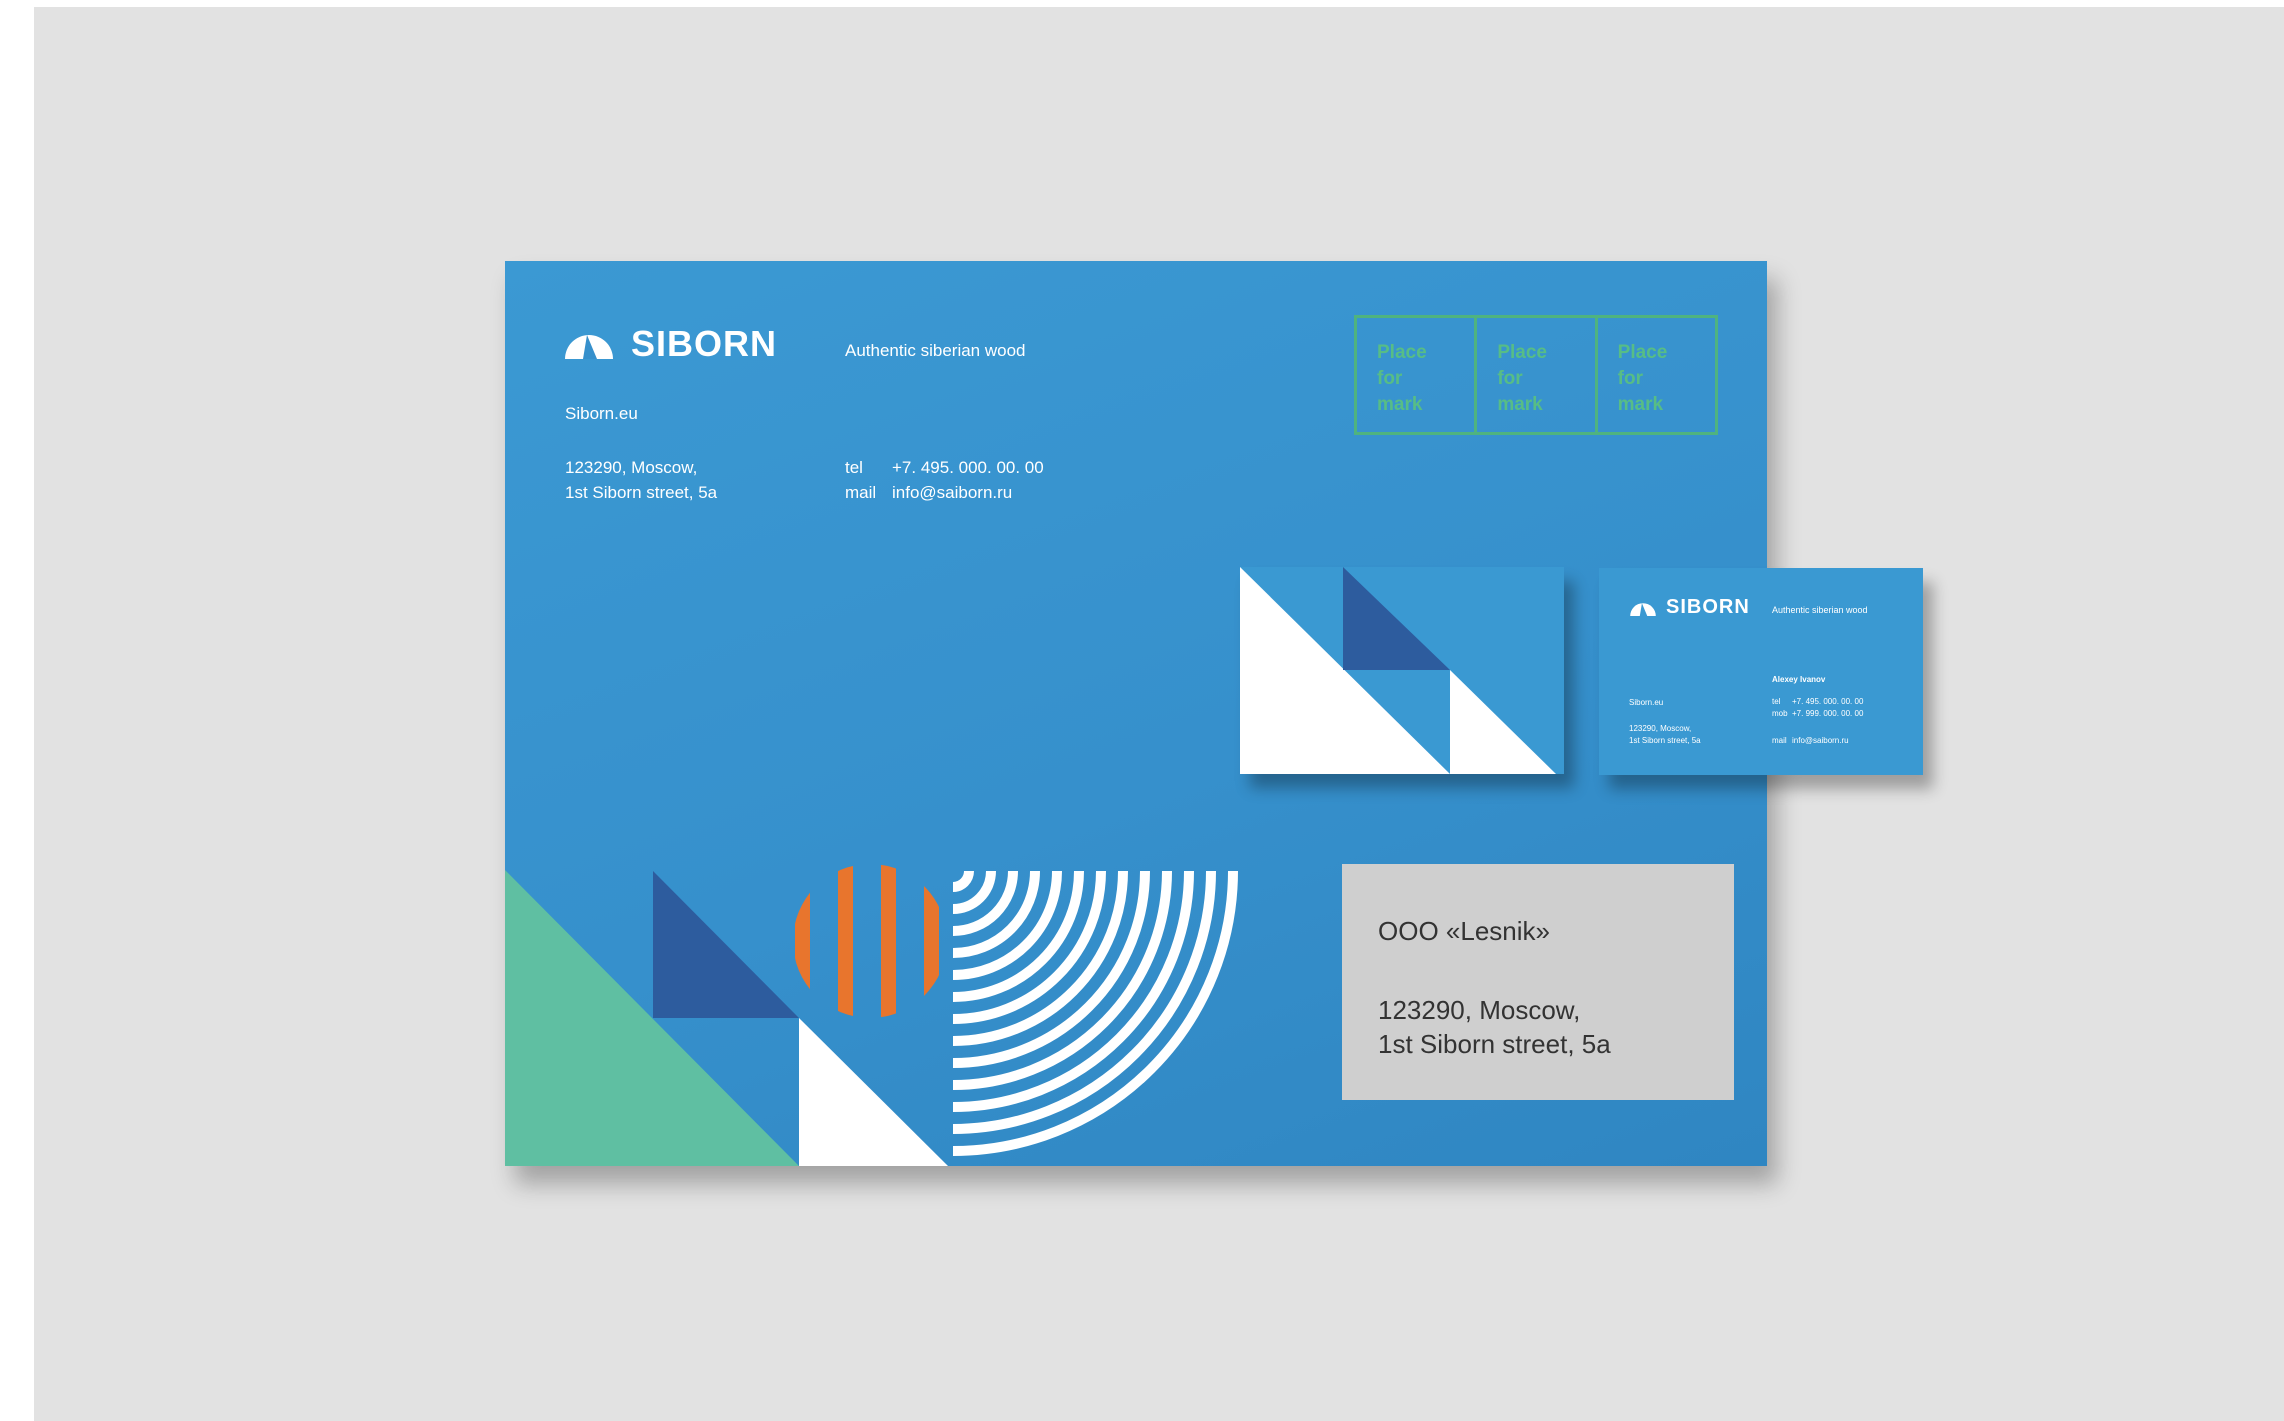 The width and height of the screenshot is (2284, 1421). I want to click on card-tagline: Authentic siberian wood, so click(1820, 610).